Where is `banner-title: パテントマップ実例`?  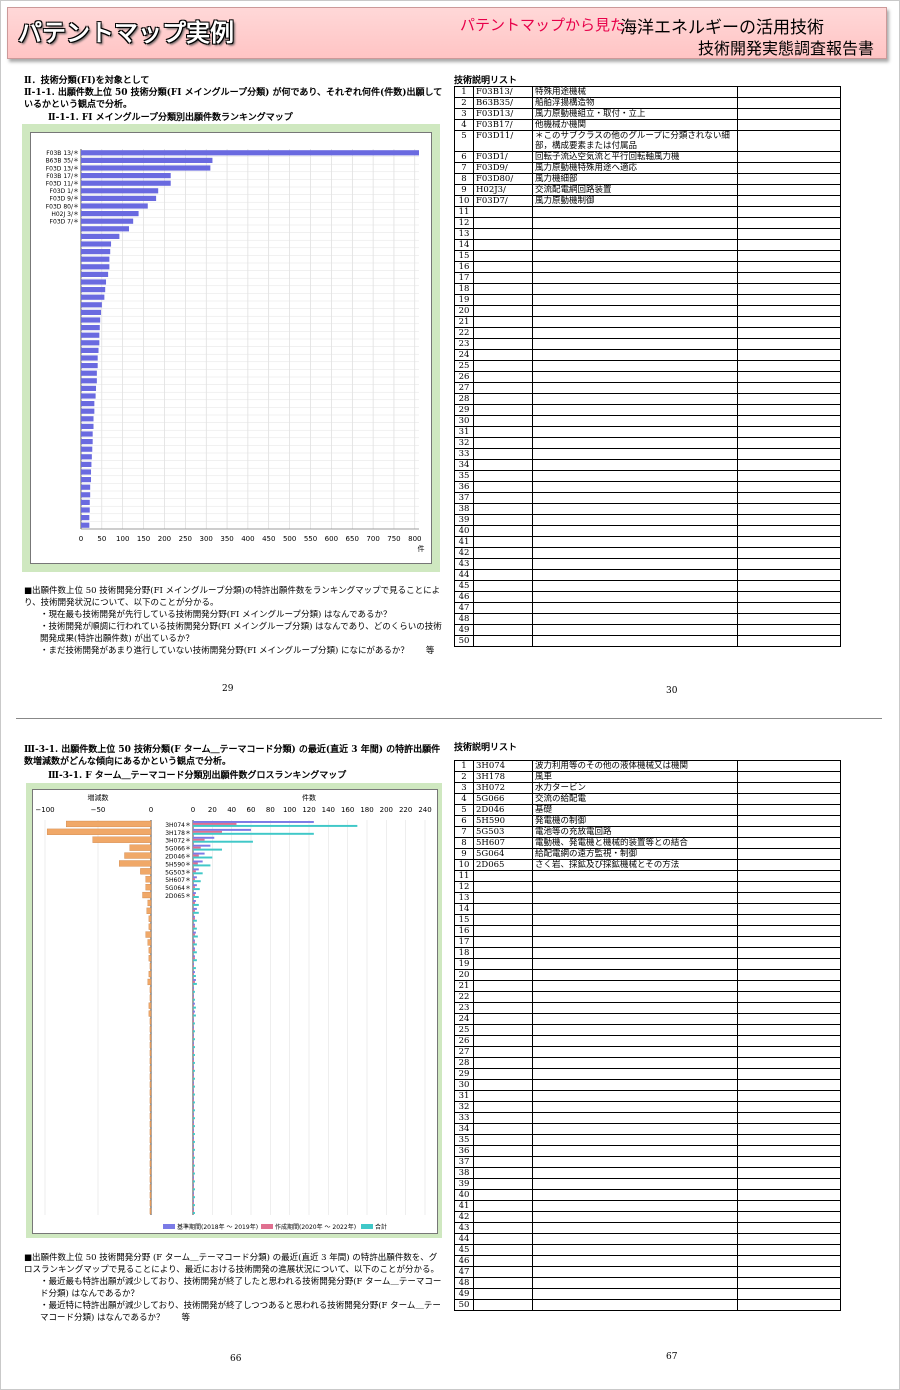 banner-title: パテントマップ実例 is located at coordinates (126, 33).